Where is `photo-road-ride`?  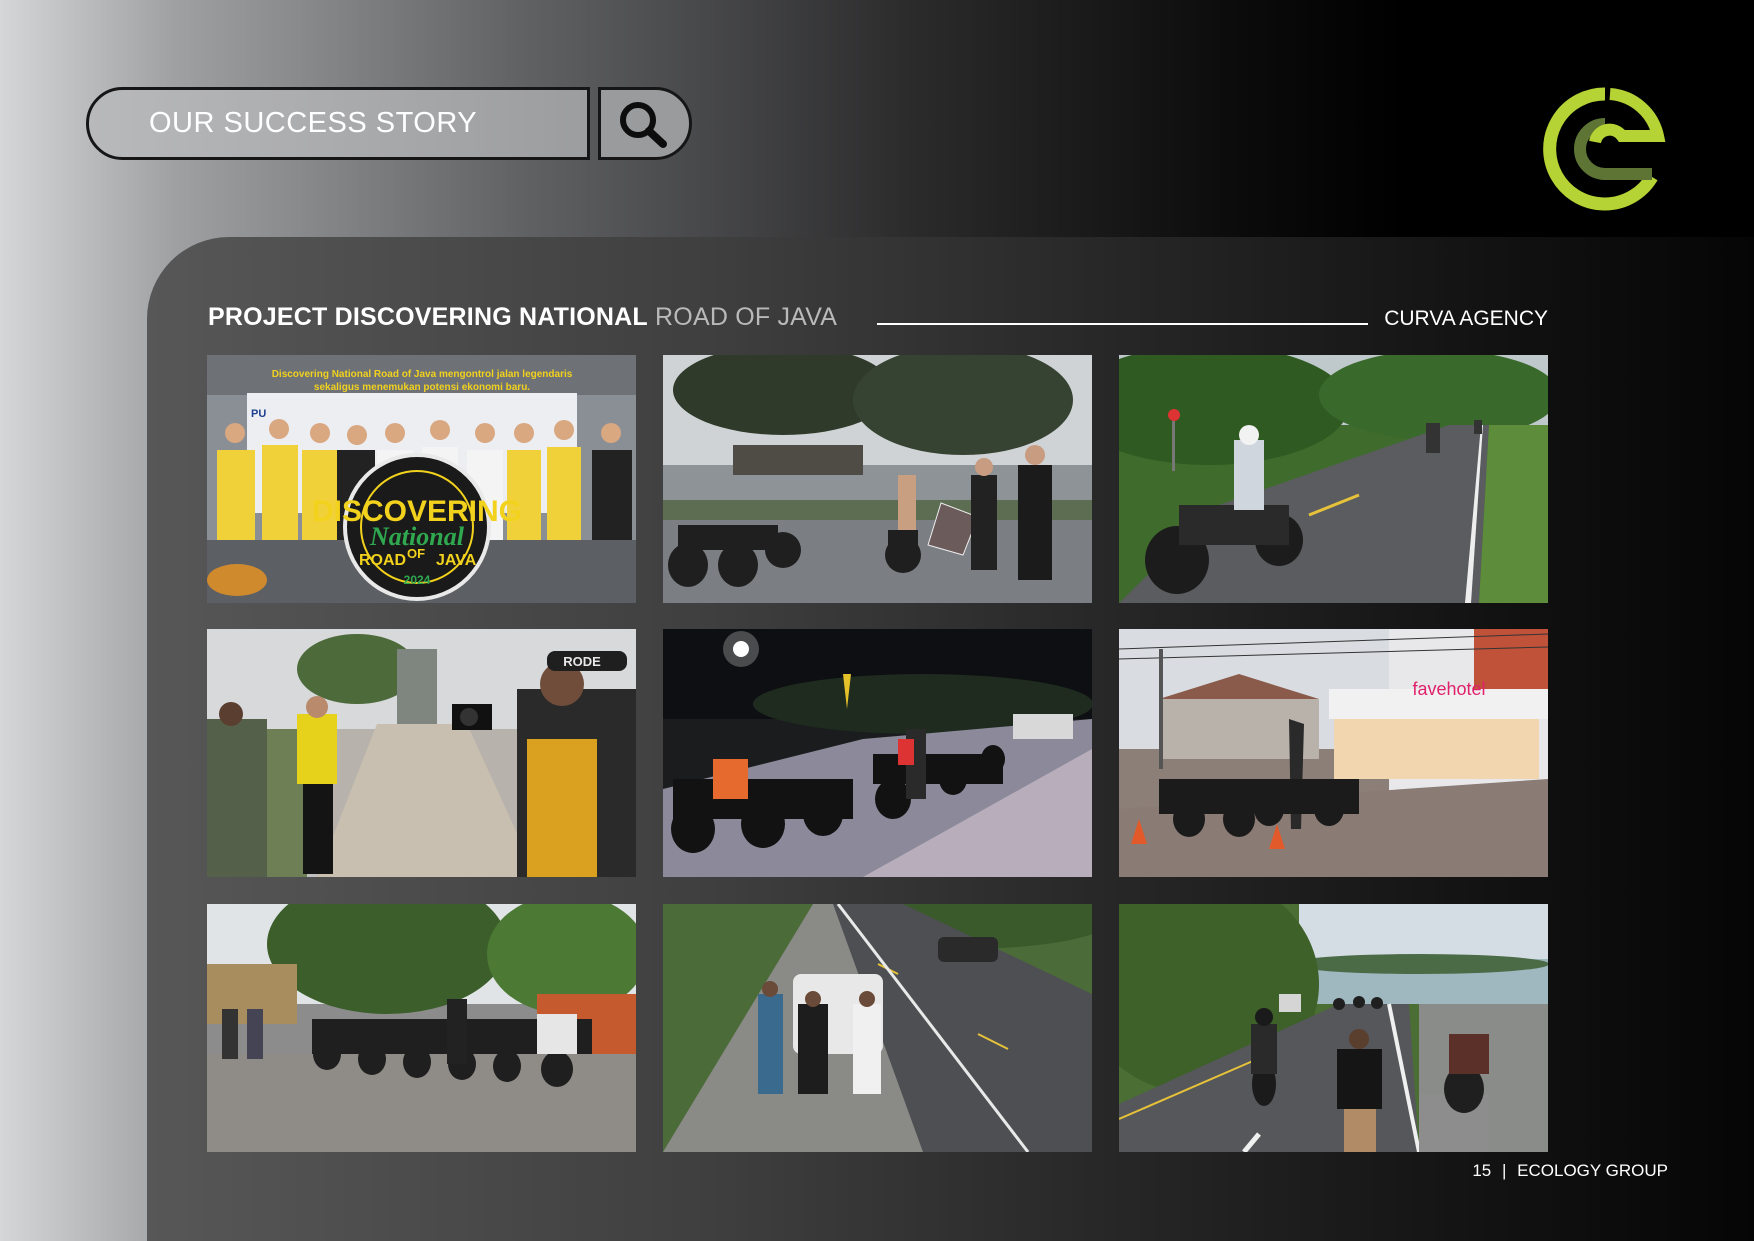 photo-road-ride is located at coordinates (1333, 479).